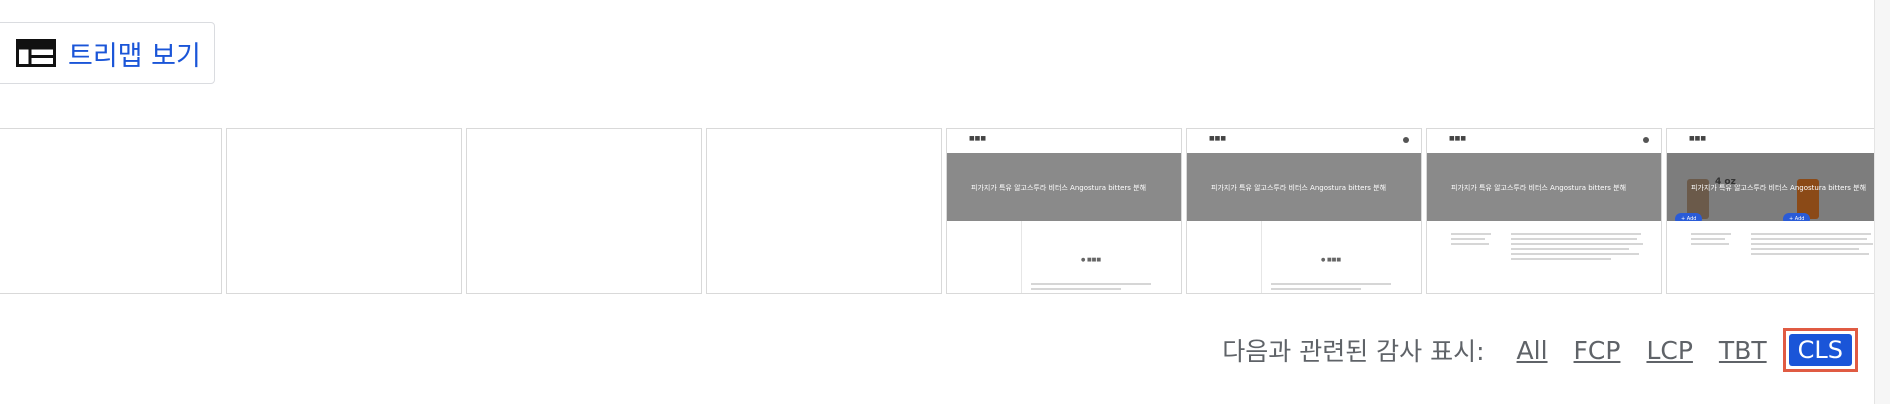 The height and width of the screenshot is (404, 1890). I want to click on audit-filter-label: 다음과 관련된 감사 표시:, so click(1353, 351).